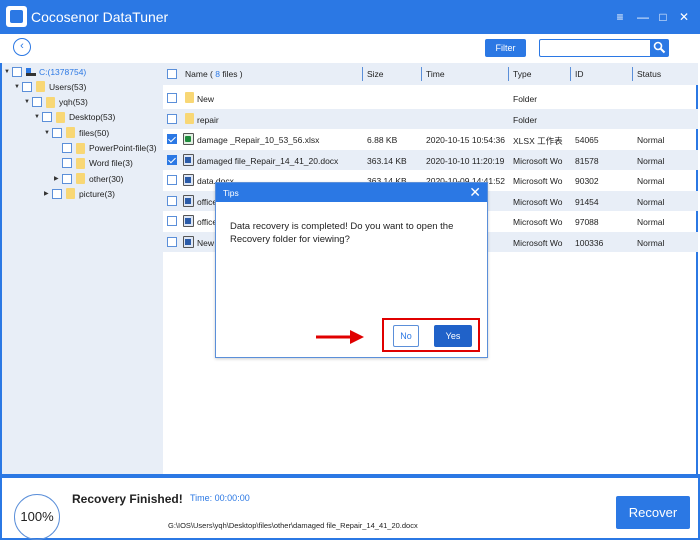 The height and width of the screenshot is (540, 700). I want to click on file-name: repair, so click(208, 119).